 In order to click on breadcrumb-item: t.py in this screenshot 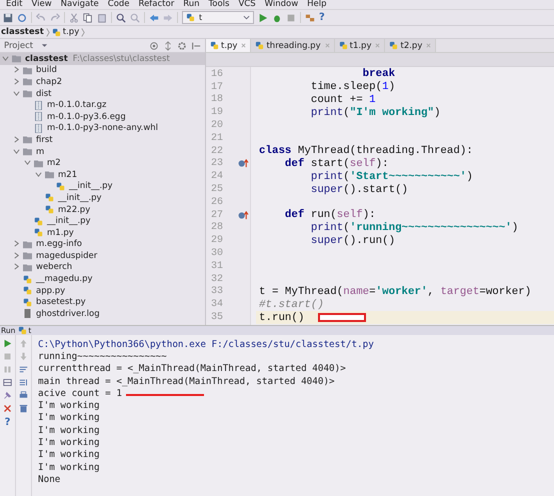, I will do `click(66, 32)`.